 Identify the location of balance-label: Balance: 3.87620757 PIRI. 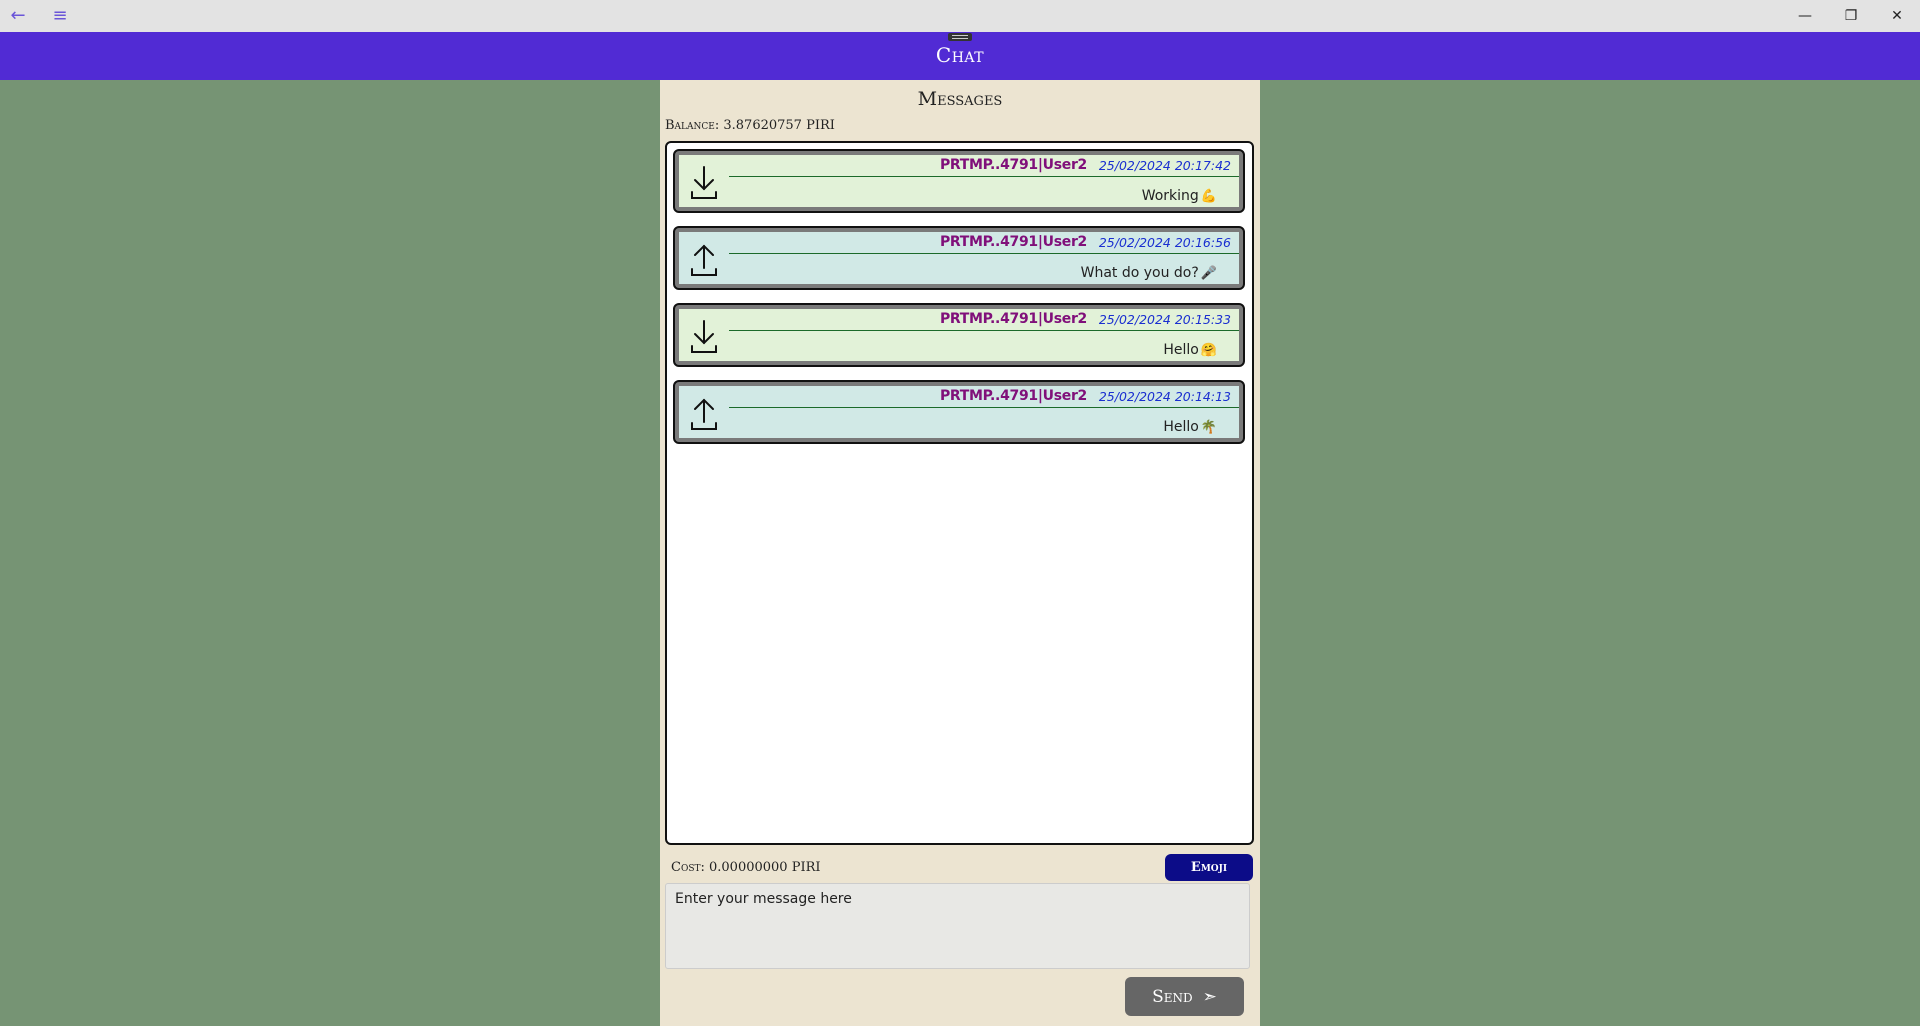
(750, 125).